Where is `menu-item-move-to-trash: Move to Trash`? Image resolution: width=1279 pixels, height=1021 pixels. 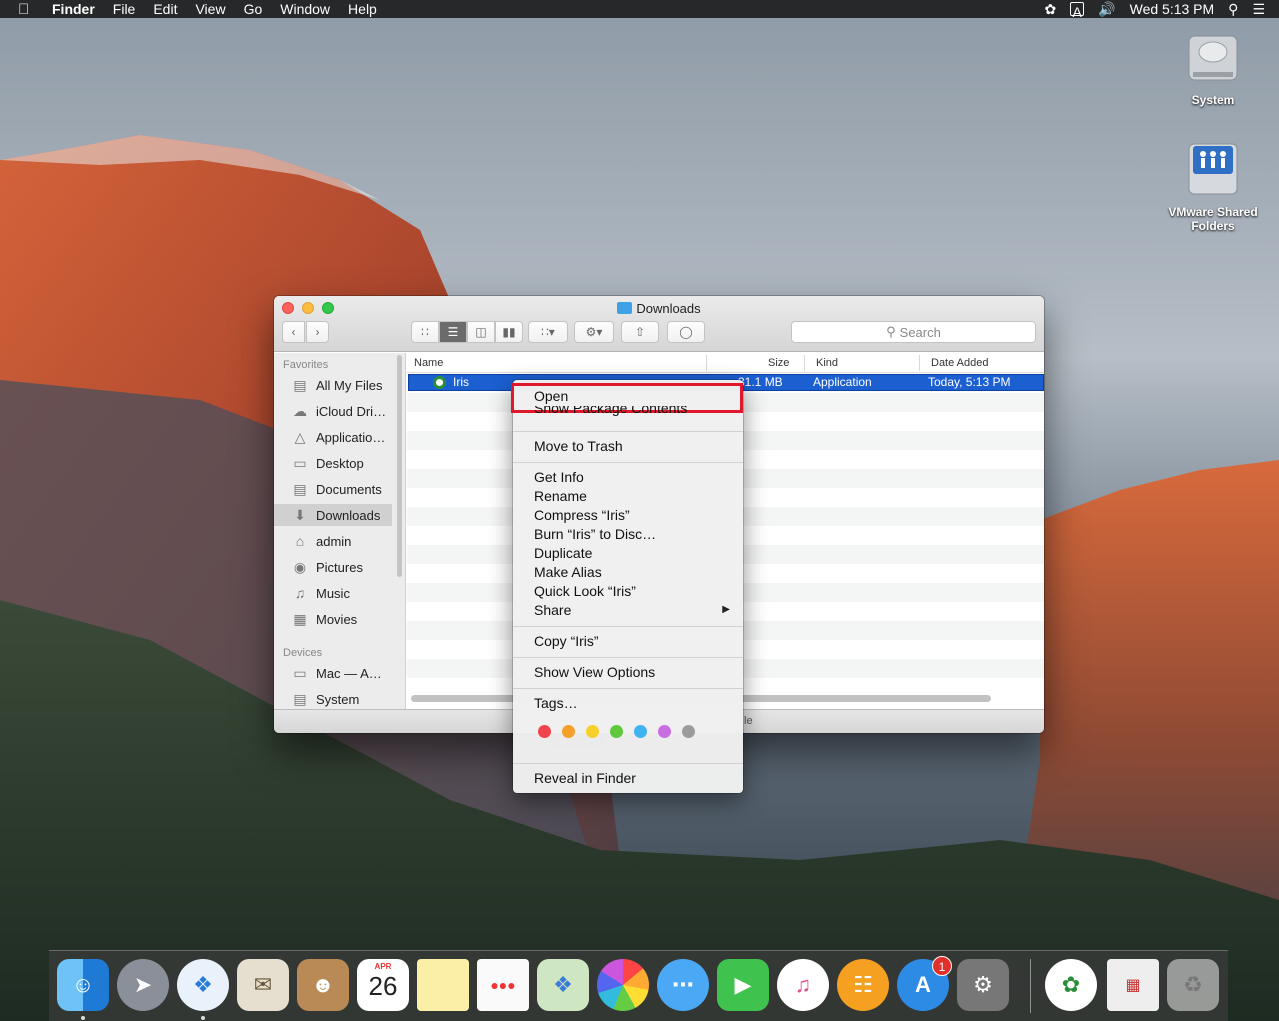
menu-item-move-to-trash: Move to Trash is located at coordinates (578, 446).